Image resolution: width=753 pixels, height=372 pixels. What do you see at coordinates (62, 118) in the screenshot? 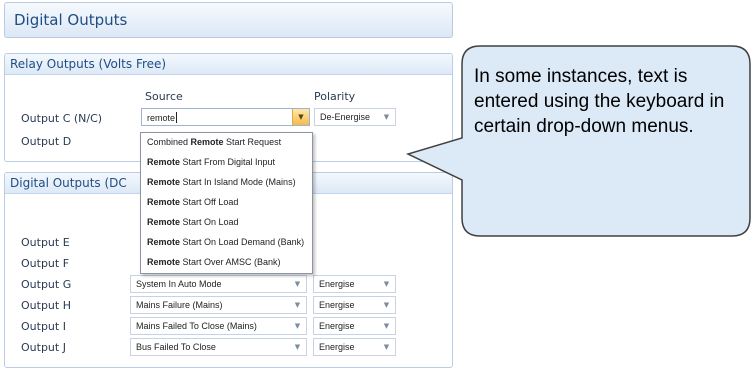
I see `output-c-label: Output C (N/C)` at bounding box center [62, 118].